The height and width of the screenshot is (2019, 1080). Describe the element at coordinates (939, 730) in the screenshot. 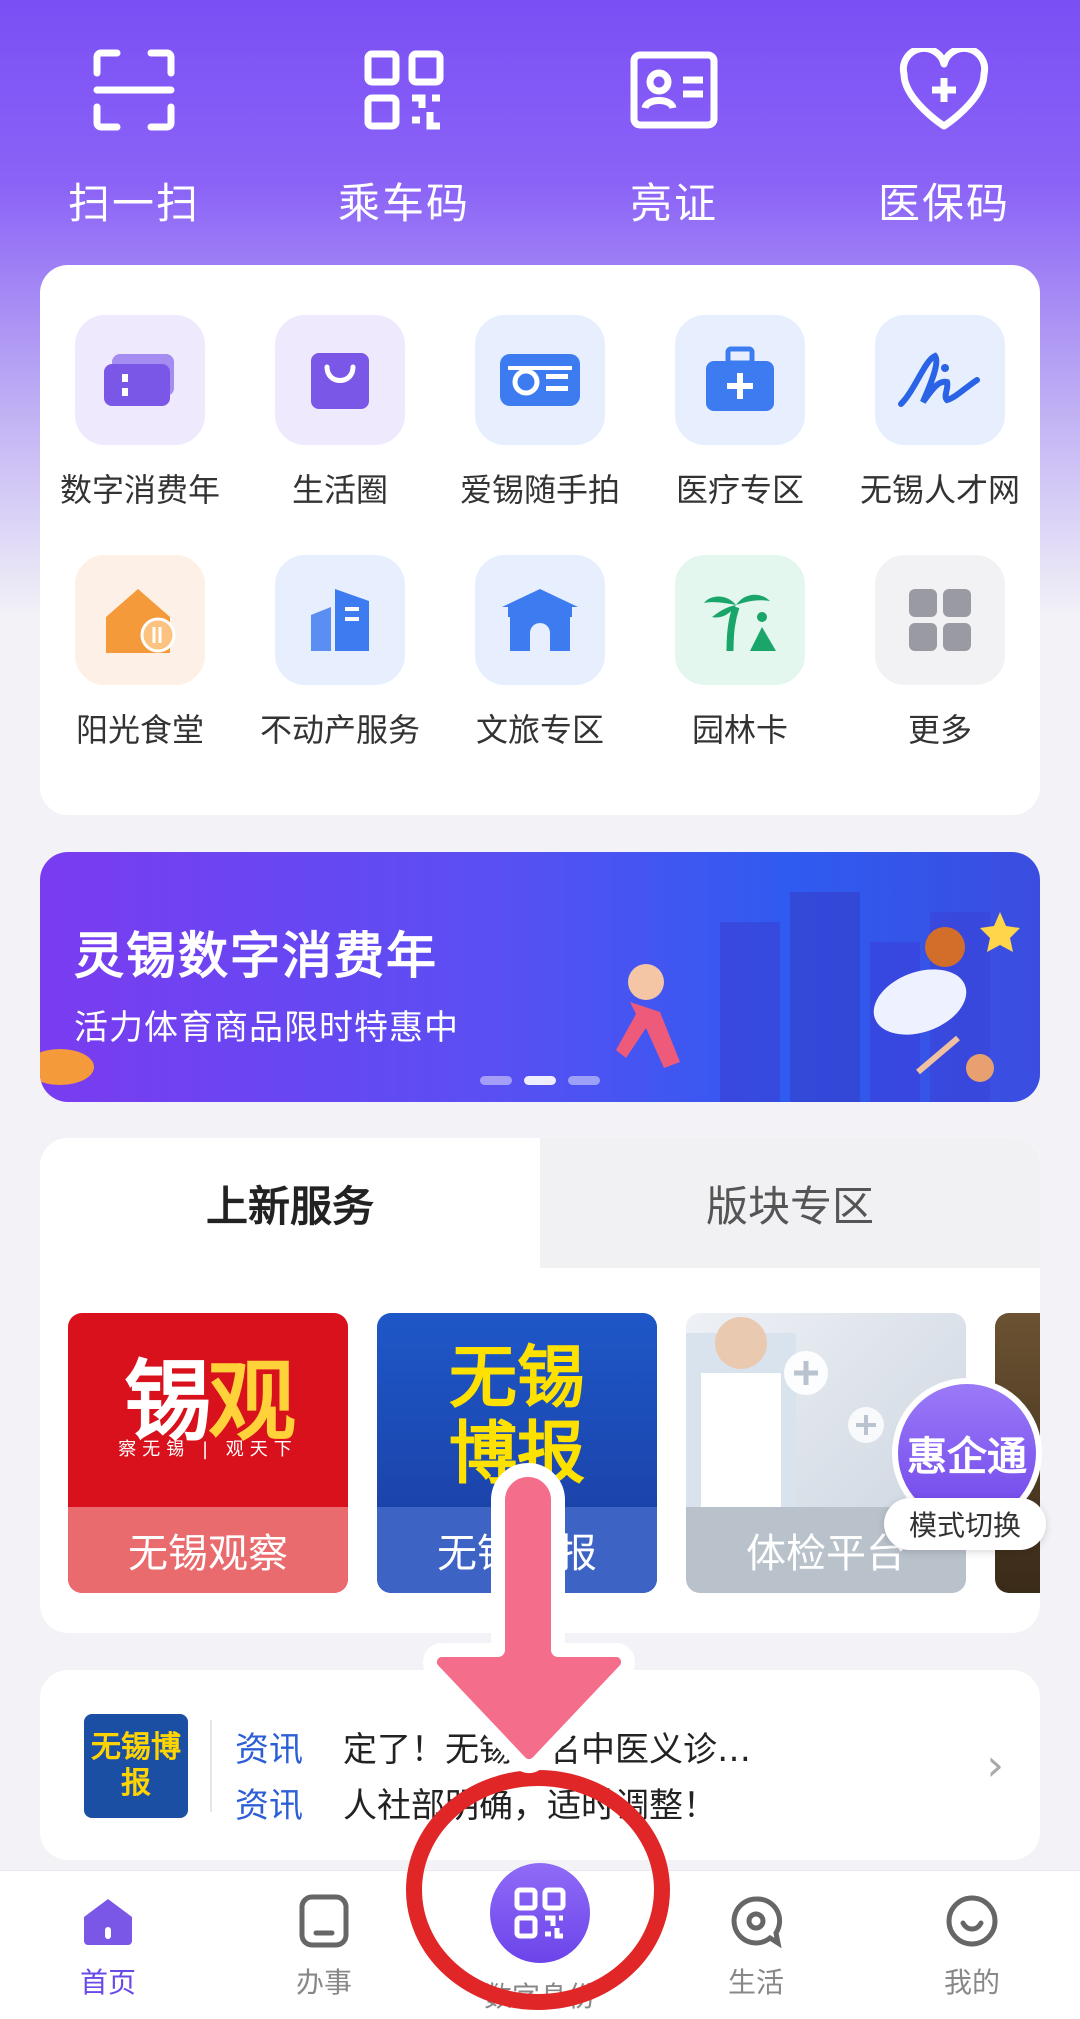

I see `service-label: 更多` at that location.